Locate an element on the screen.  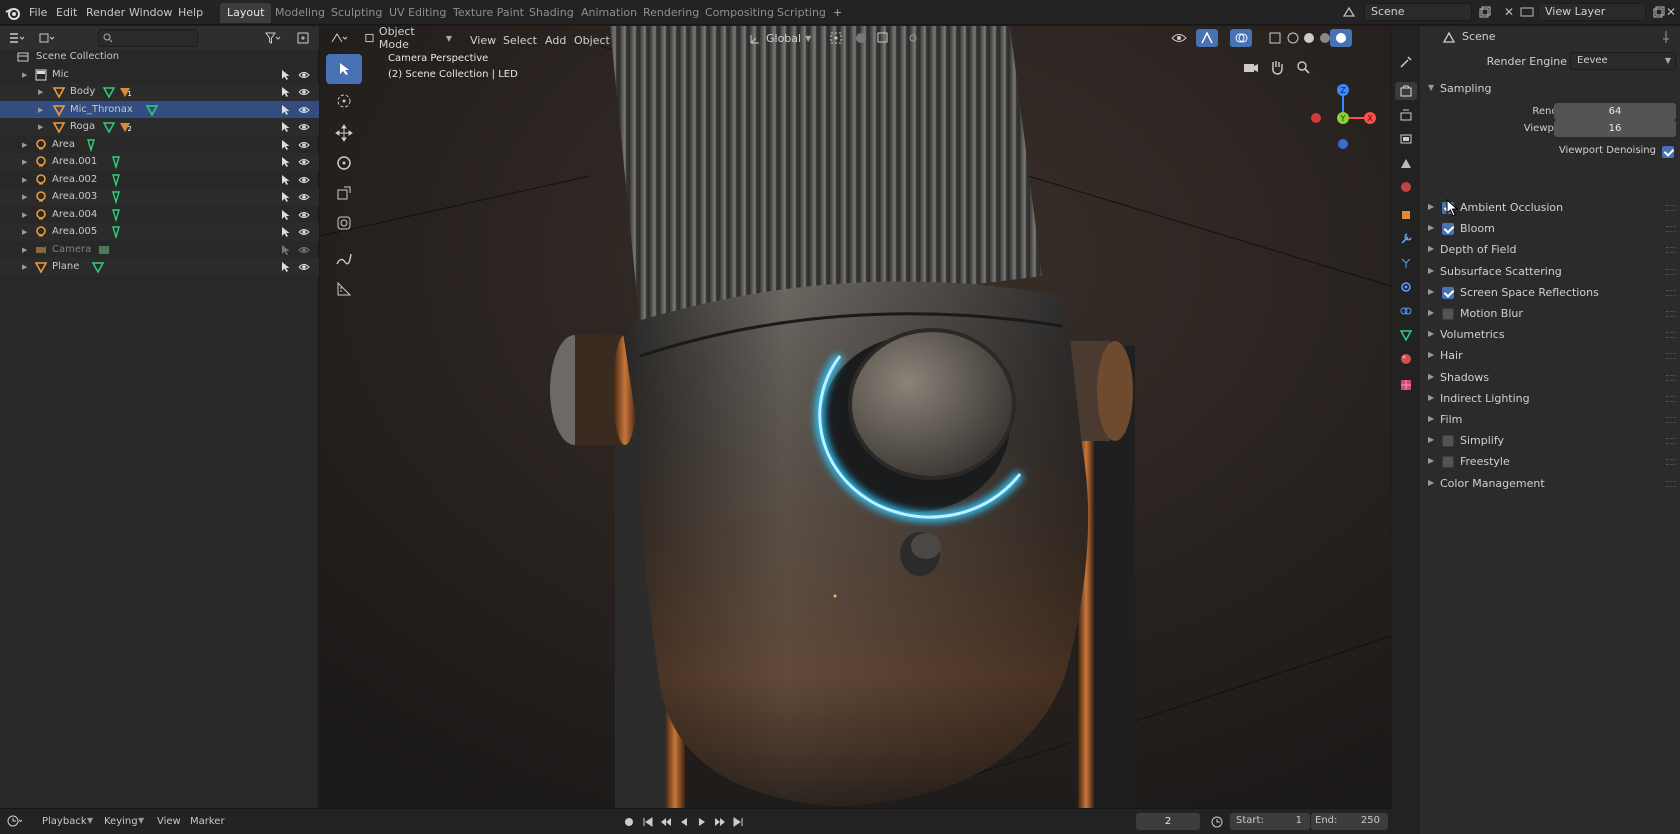
transform-tool is located at coordinates (344, 223).